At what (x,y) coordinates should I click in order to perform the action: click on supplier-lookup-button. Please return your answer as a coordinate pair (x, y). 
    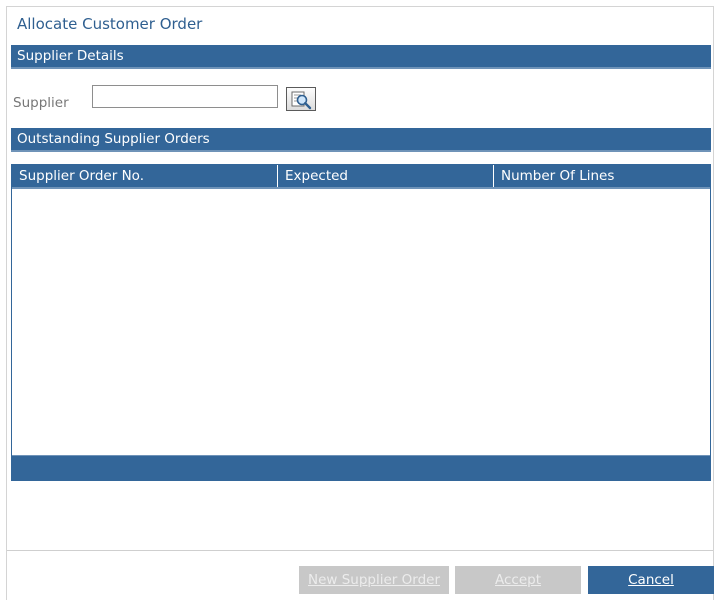
    Looking at the image, I should click on (301, 99).